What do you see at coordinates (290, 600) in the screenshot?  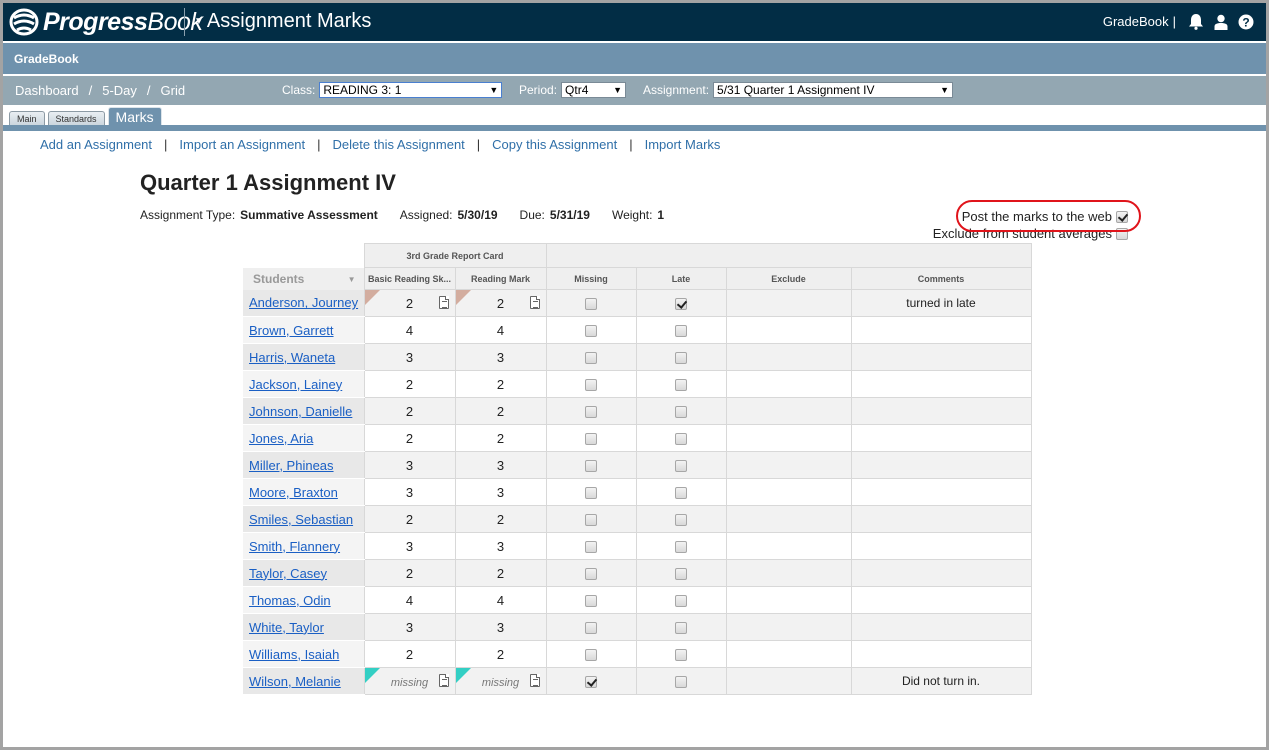 I see `student-link: Thomas, Odin` at bounding box center [290, 600].